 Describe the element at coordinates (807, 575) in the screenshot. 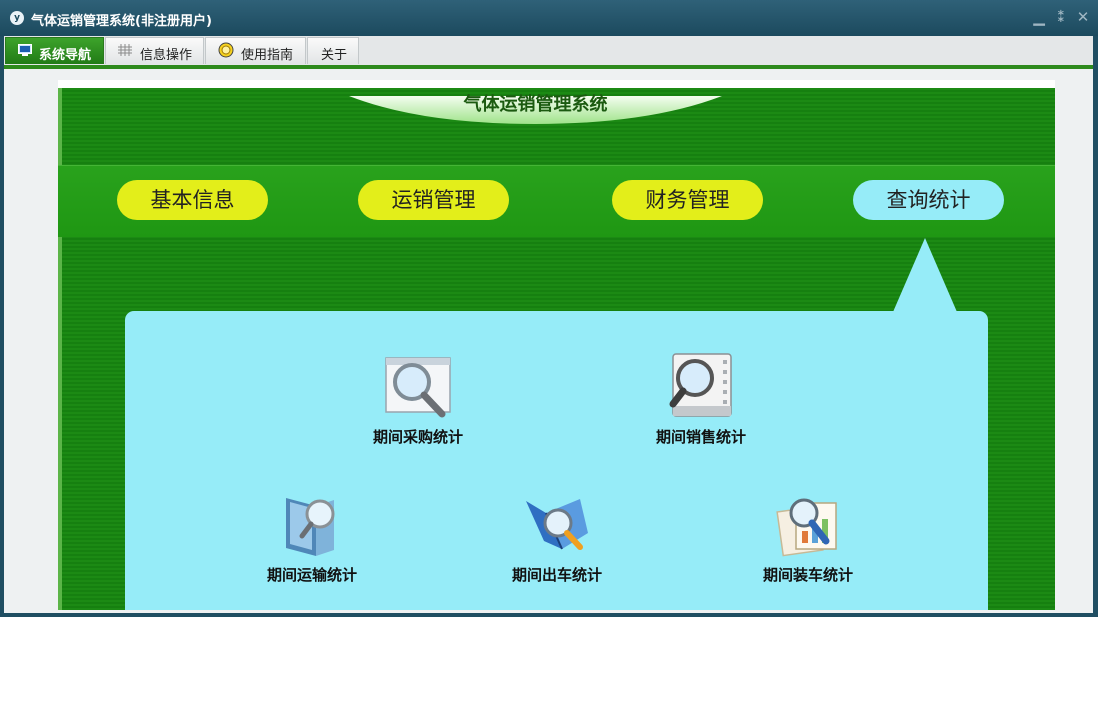

I see `item-label: 期间装车统计` at that location.